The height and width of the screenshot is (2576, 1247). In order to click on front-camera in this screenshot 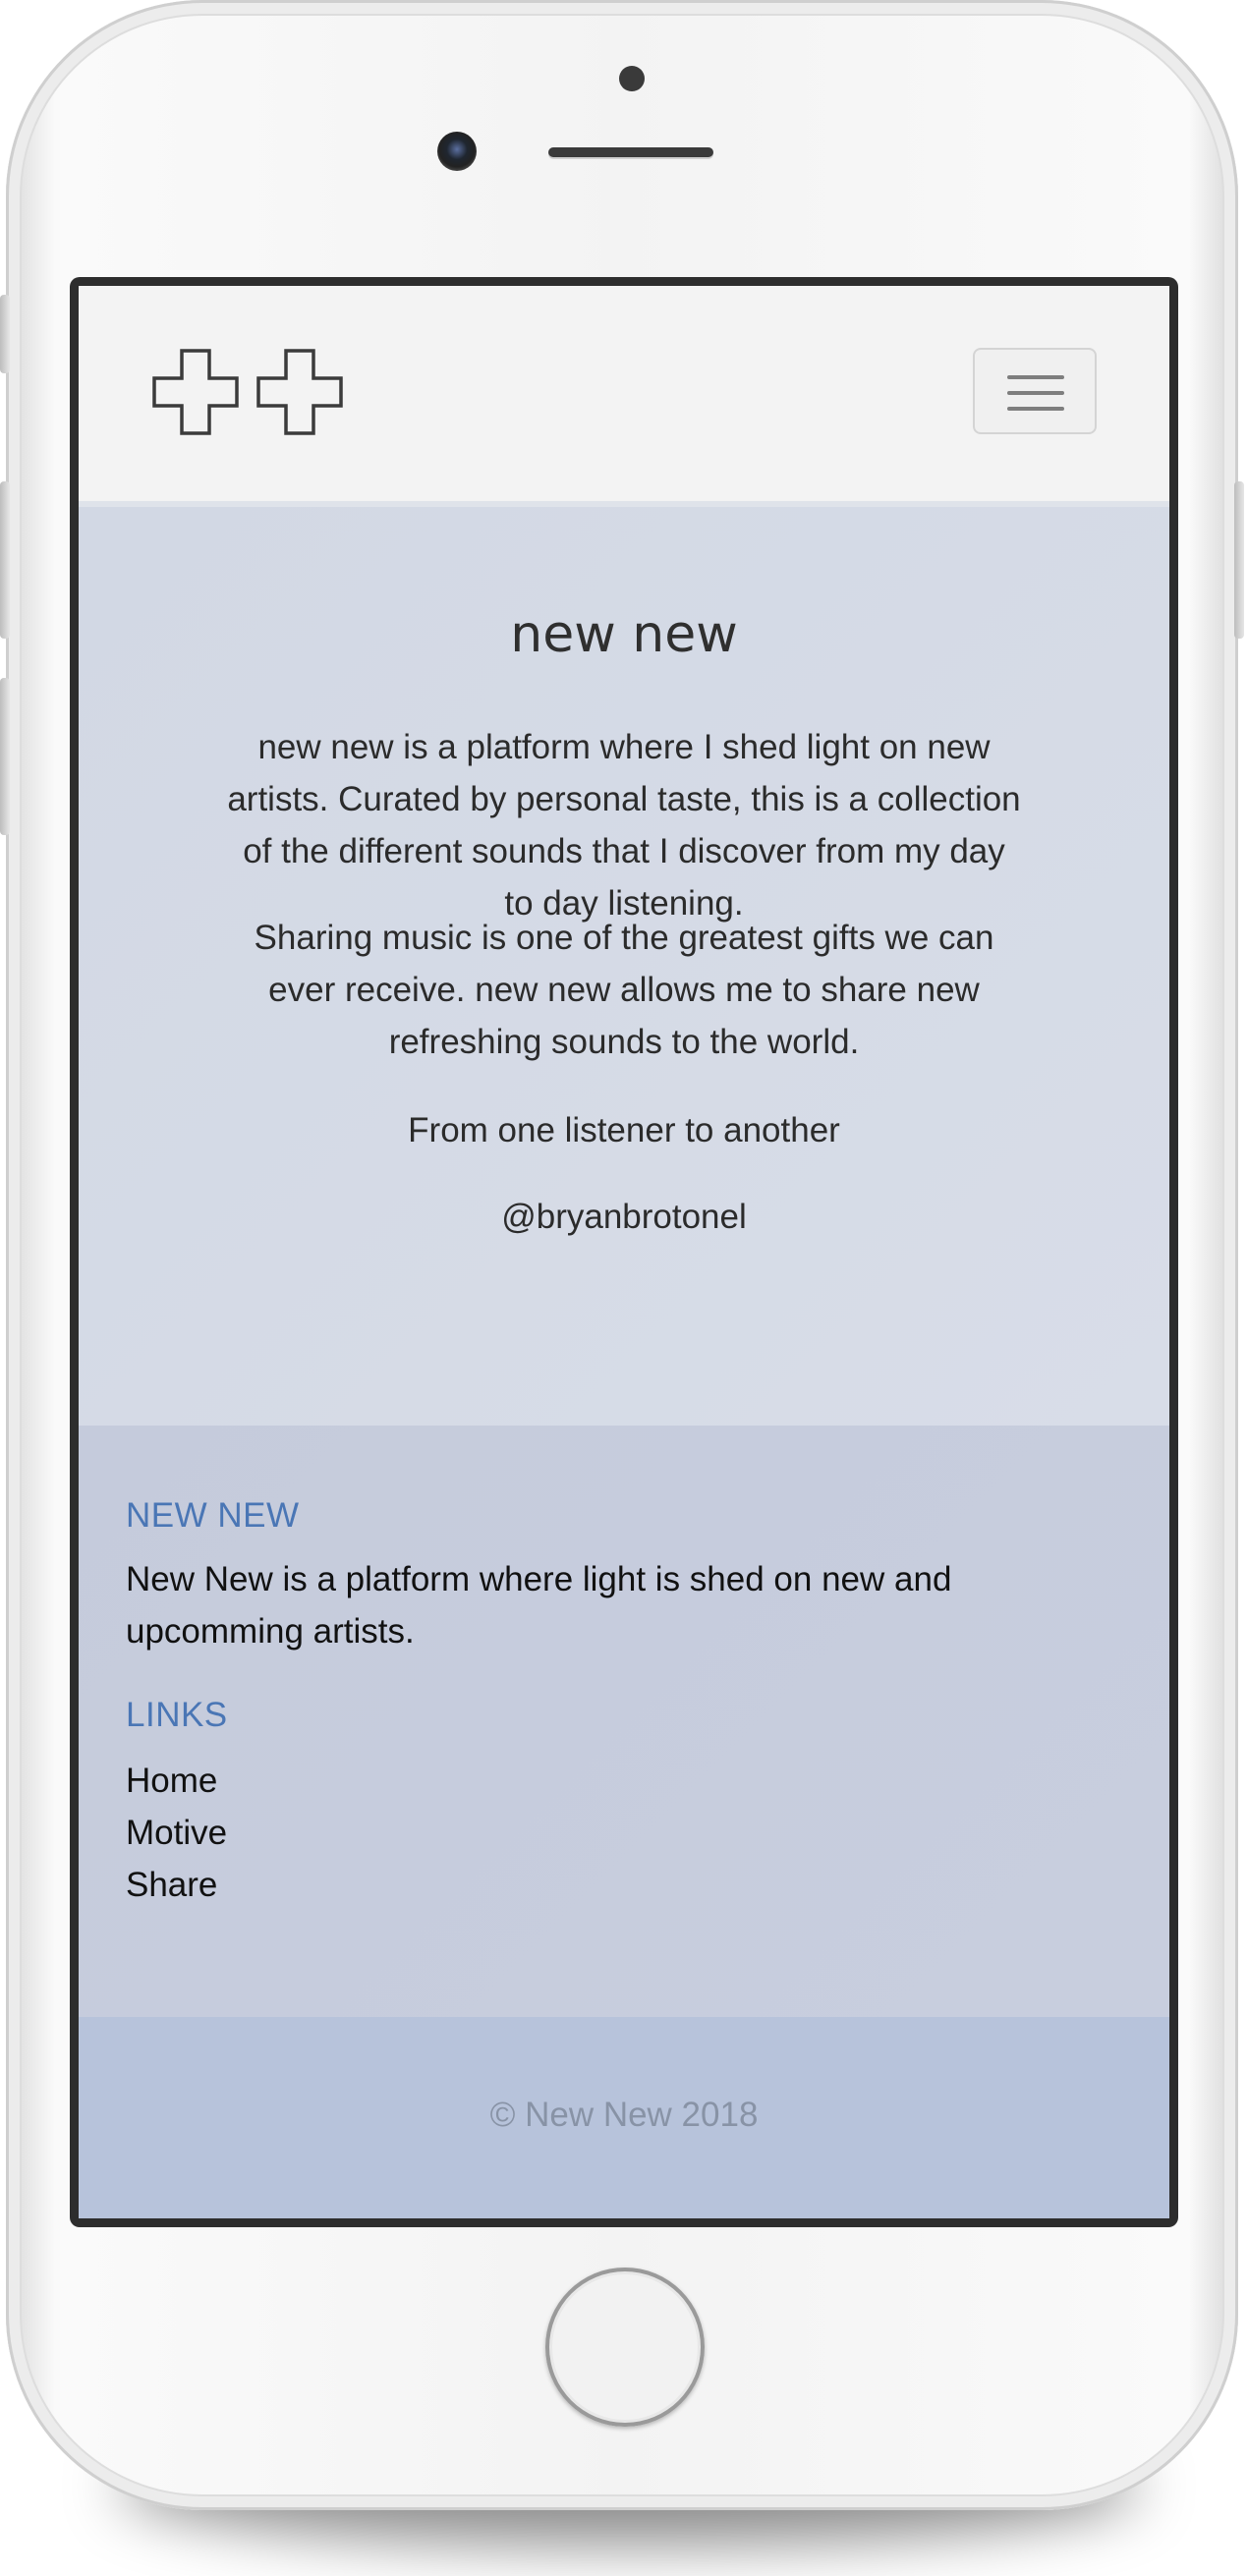, I will do `click(457, 151)`.